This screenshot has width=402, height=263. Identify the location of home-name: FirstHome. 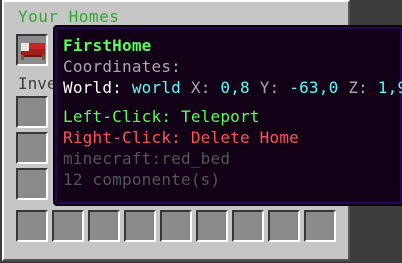
(107, 45).